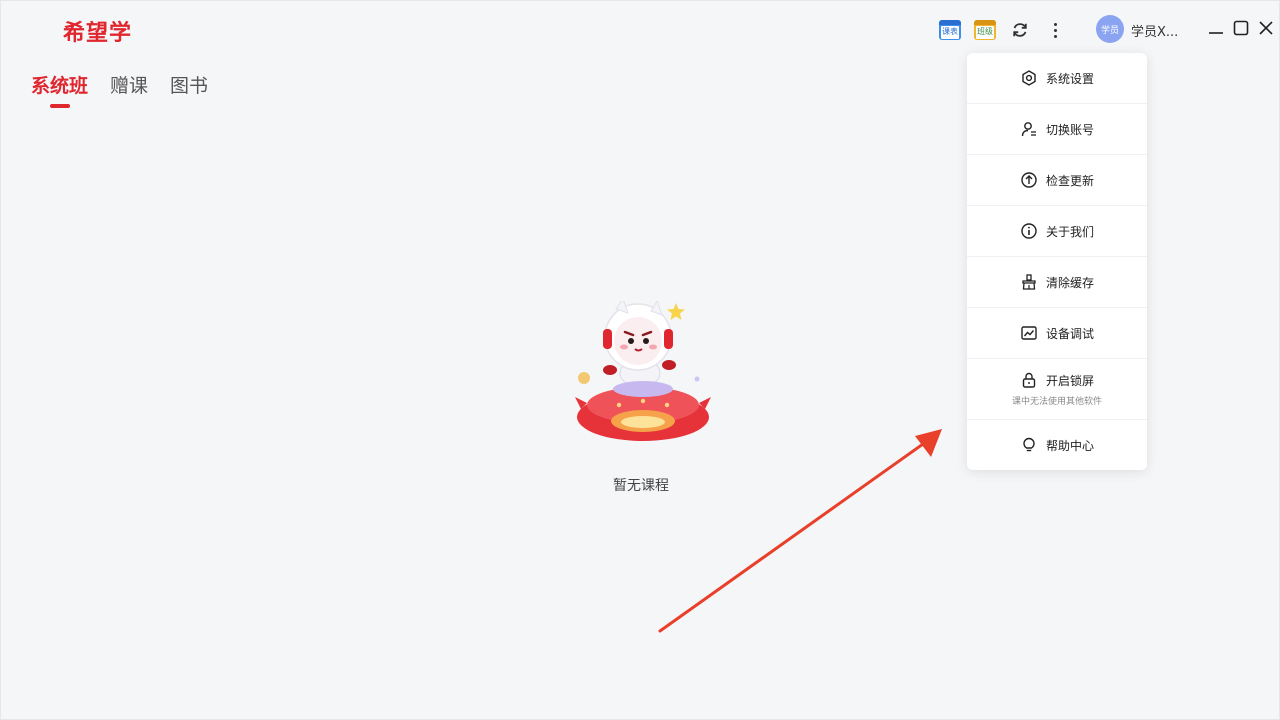 Image resolution: width=1280 pixels, height=720 pixels. I want to click on menu-item-switch-account: 切换账号, so click(1057, 129).